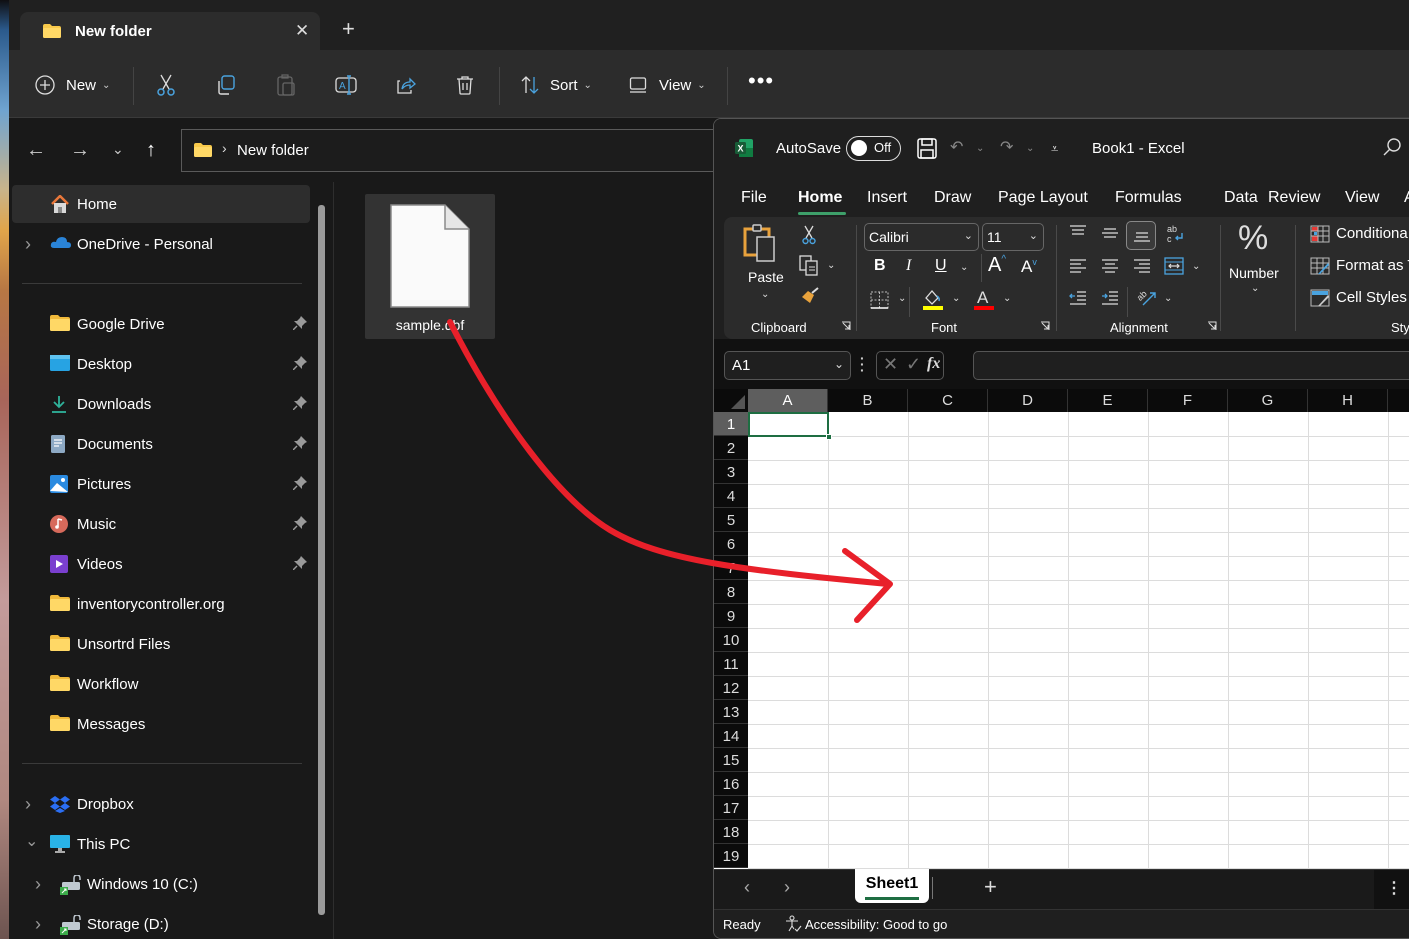  I want to click on name-box: A1 ⌄, so click(787, 365).